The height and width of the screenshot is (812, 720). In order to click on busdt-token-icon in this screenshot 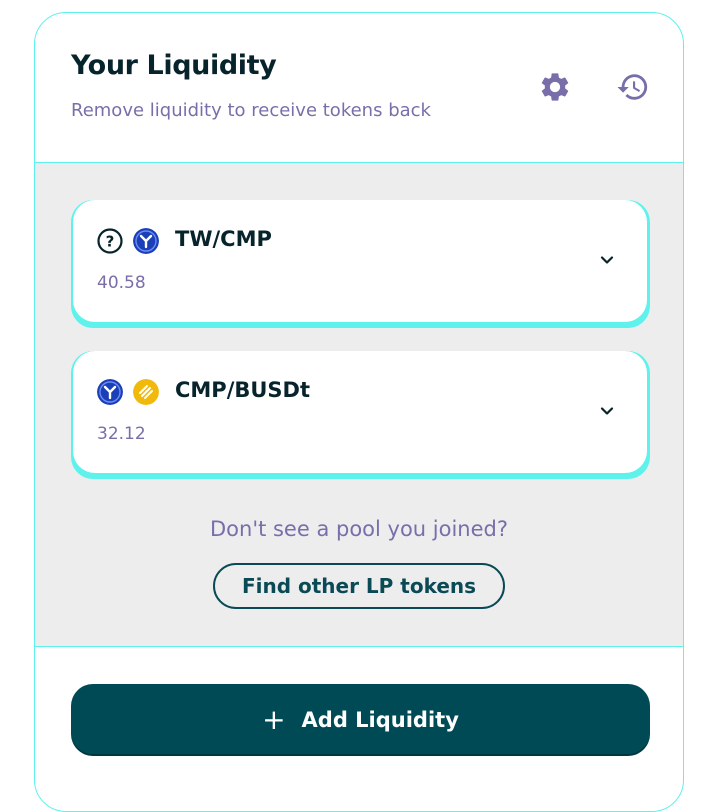, I will do `click(146, 392)`.